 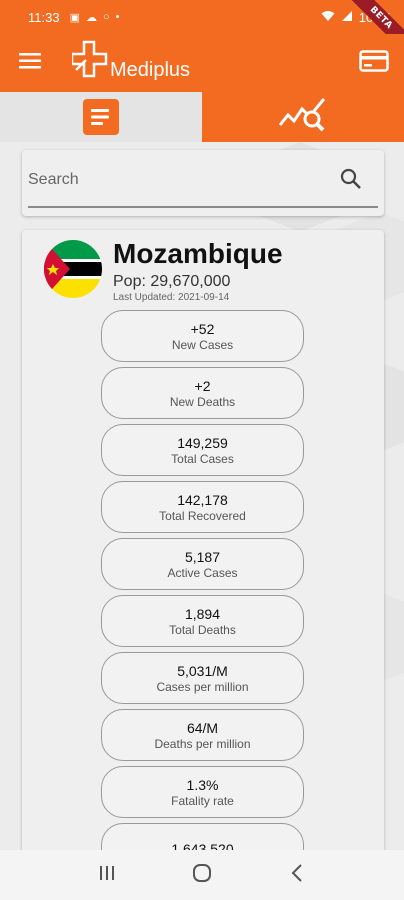 I want to click on status-bar: 11:33 ▣ ☁ ○ • 100% BETA, so click(x=202, y=28).